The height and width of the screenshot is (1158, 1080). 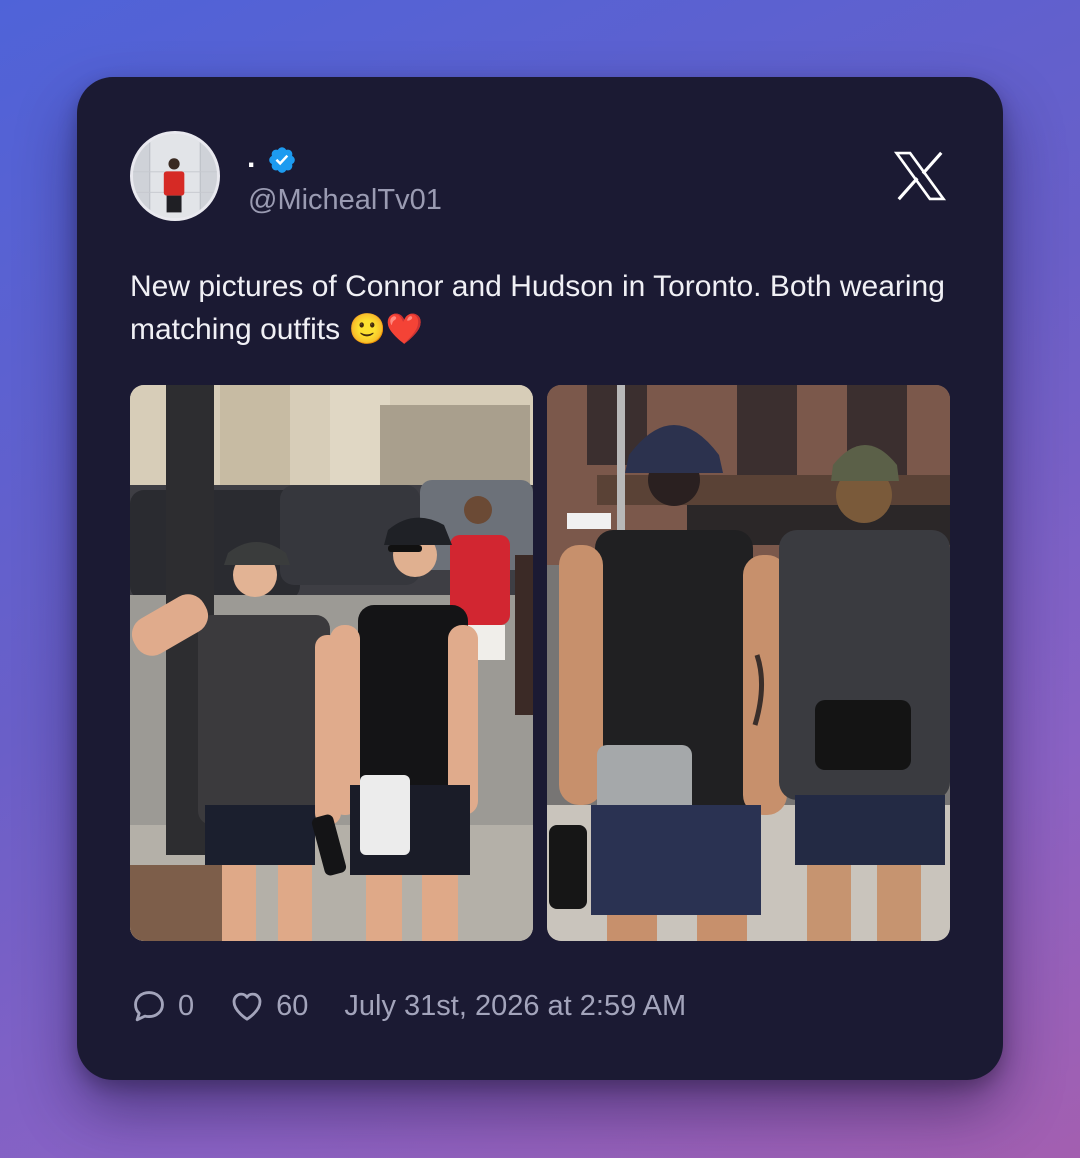 I want to click on tweet-footer: 0 60 July 31st, 2026 at 2:59 AM, so click(x=408, y=1006).